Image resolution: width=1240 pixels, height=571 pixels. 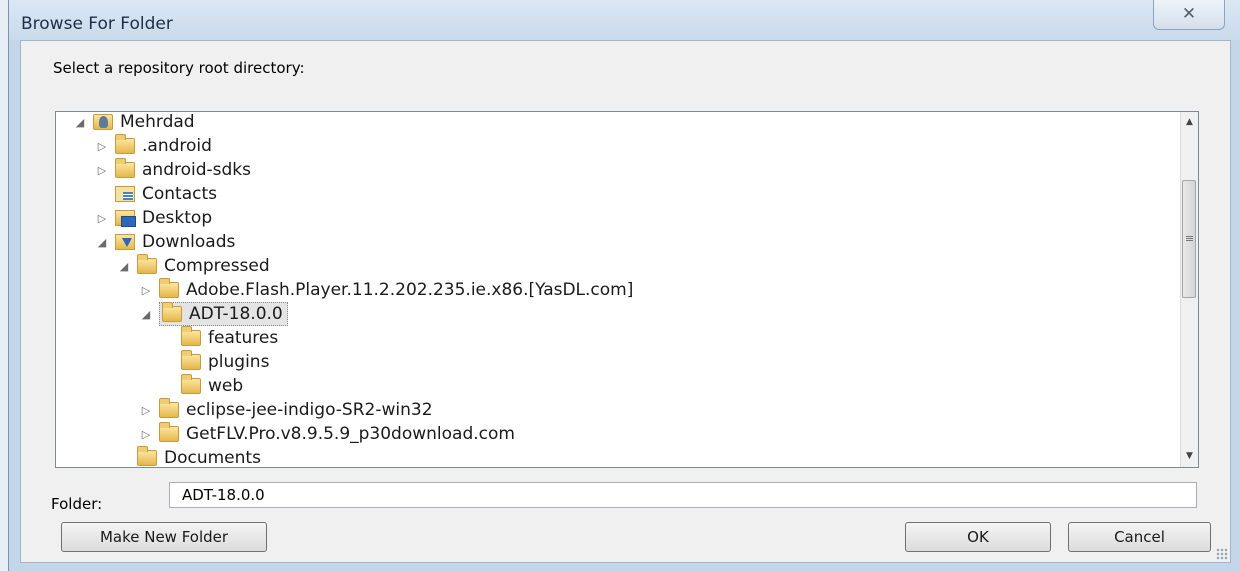 I want to click on tree-item-android: ▷ .android, so click(x=153, y=146).